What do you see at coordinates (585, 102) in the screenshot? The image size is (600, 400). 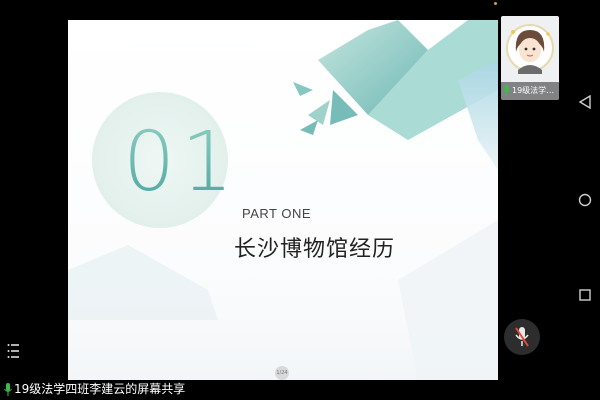 I see `back-triangle-icon` at bounding box center [585, 102].